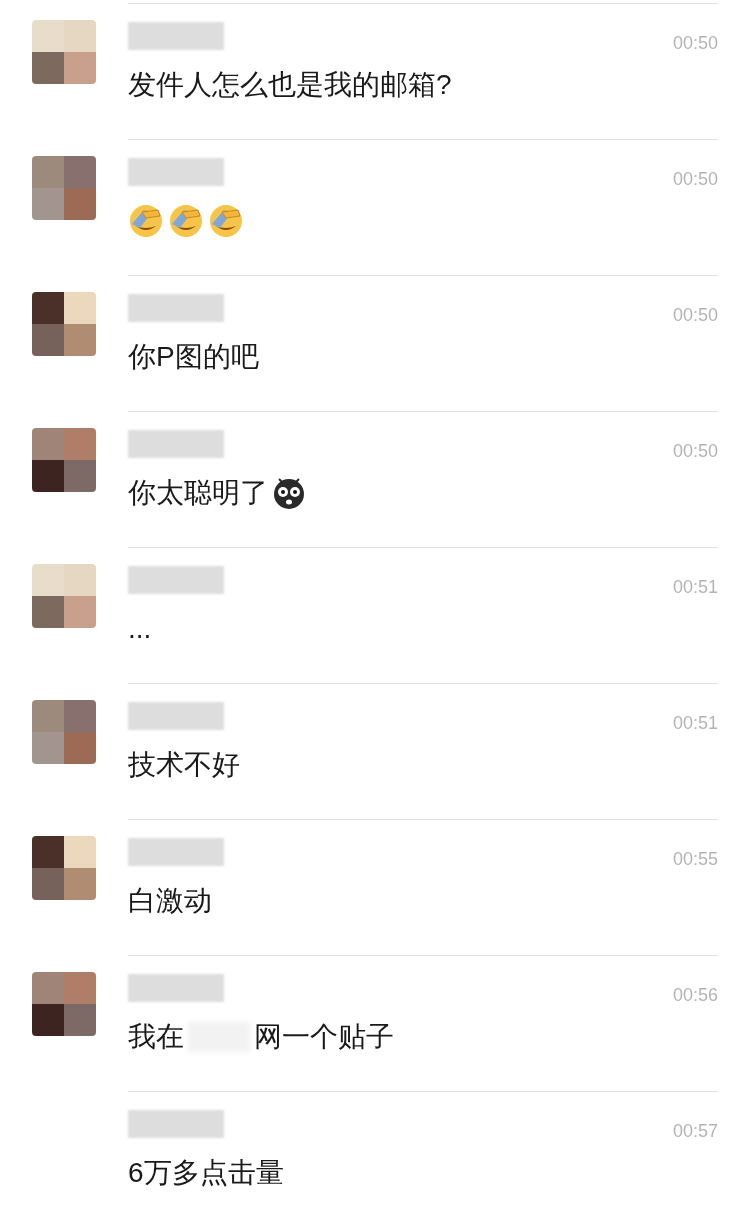 The image size is (750, 1227). What do you see at coordinates (156, 1037) in the screenshot?
I see `message-text: 我在` at bounding box center [156, 1037].